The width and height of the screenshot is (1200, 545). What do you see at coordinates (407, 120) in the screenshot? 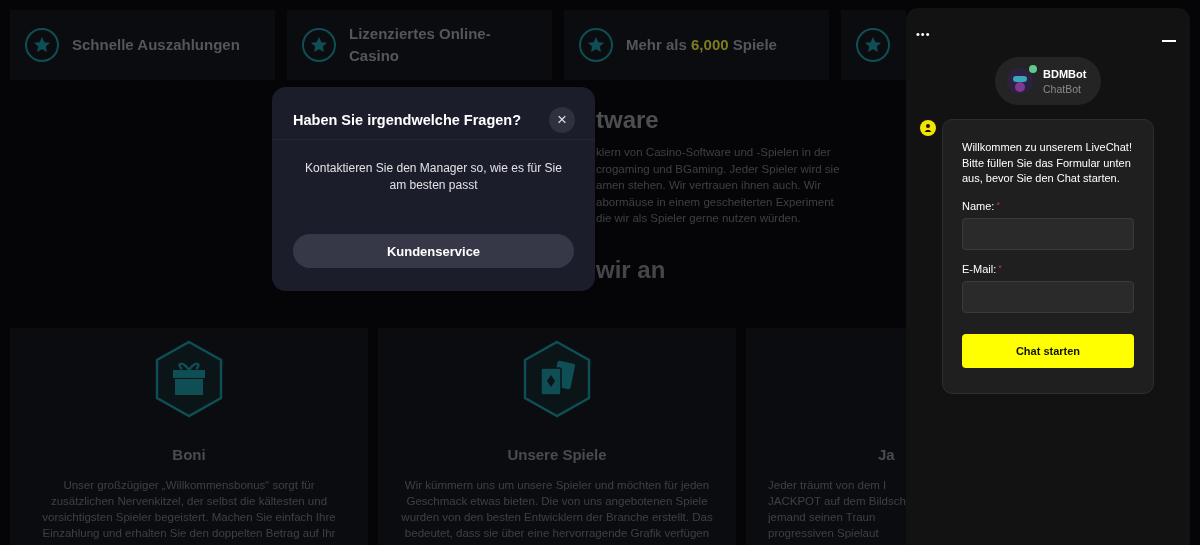
I see `dialog-title: Haben Sie irgendwelche Fragen?` at bounding box center [407, 120].